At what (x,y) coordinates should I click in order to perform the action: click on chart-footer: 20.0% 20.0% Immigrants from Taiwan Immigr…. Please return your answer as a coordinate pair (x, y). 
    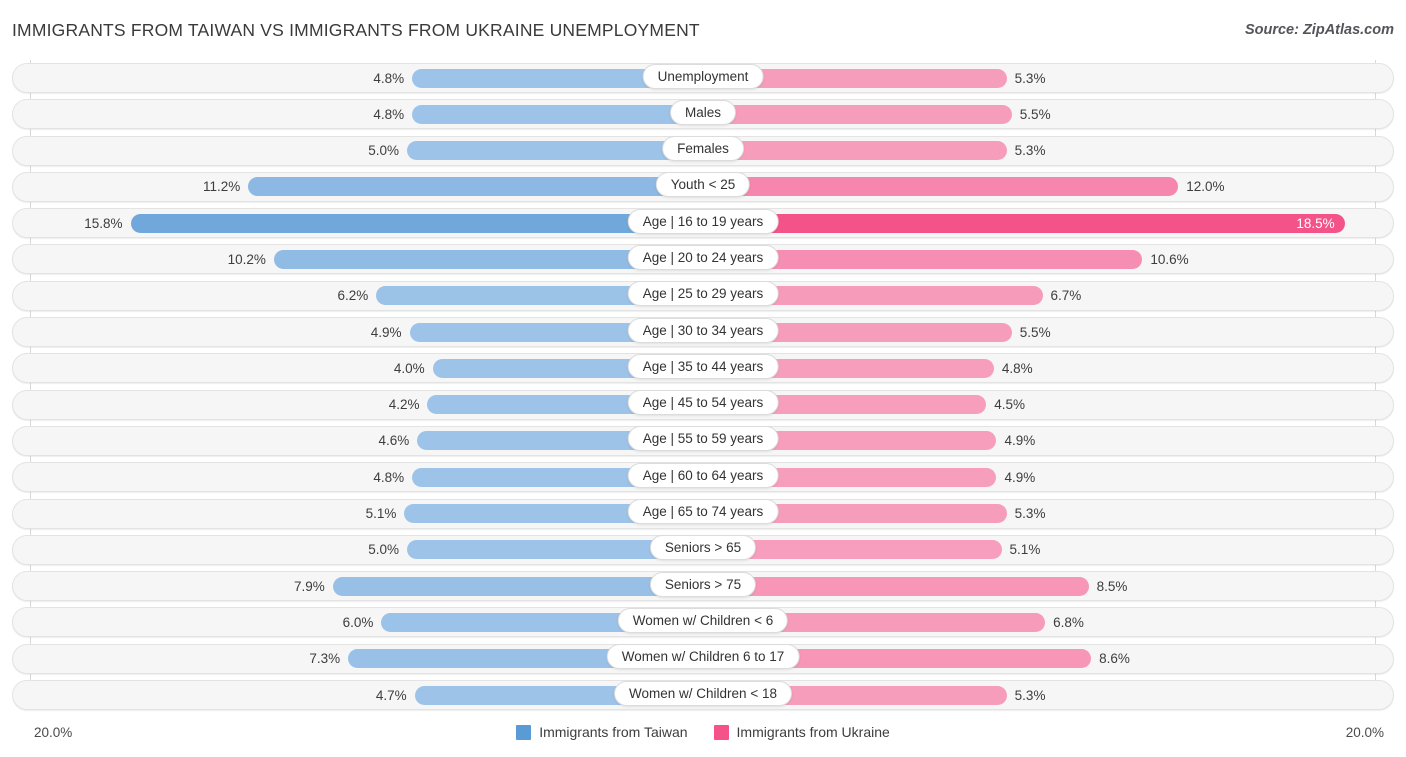
    Looking at the image, I should click on (703, 737).